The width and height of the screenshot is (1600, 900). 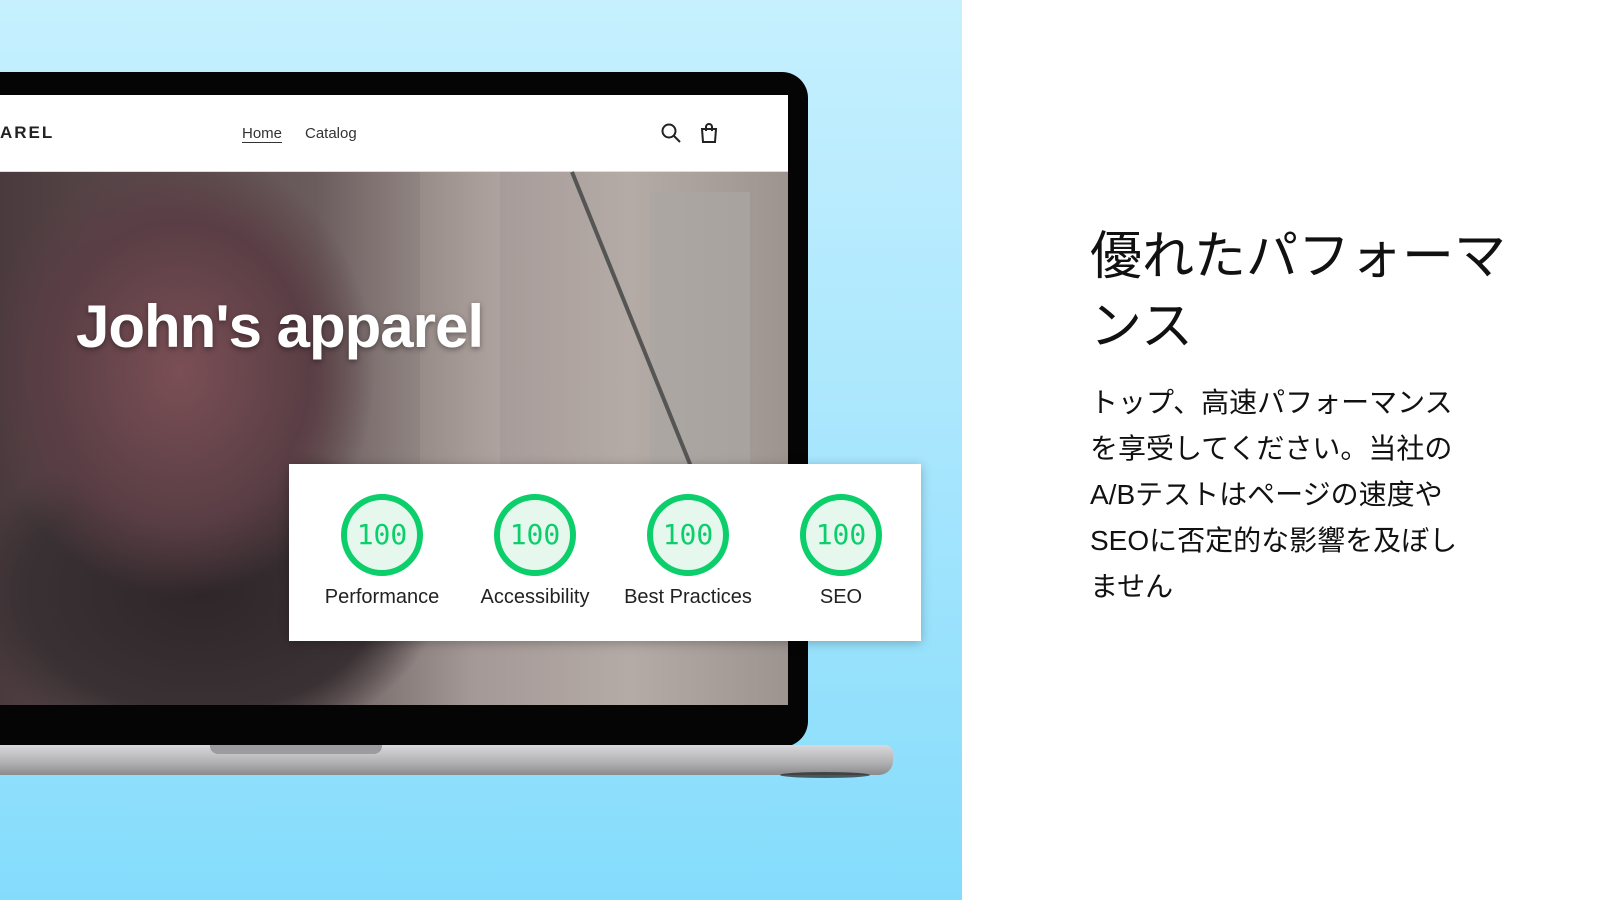 I want to click on heading-line: ンス, so click(x=1141, y=327).